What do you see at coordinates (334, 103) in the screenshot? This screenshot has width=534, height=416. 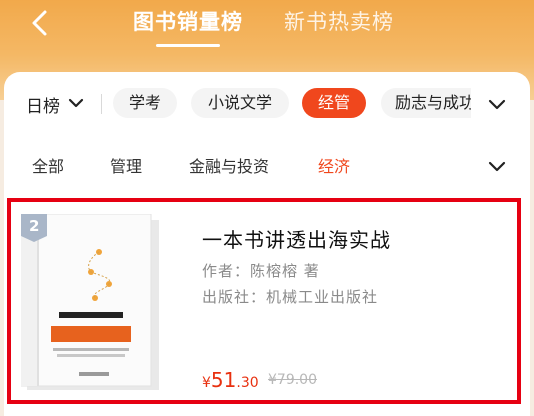 I see `chip-business: 经管` at bounding box center [334, 103].